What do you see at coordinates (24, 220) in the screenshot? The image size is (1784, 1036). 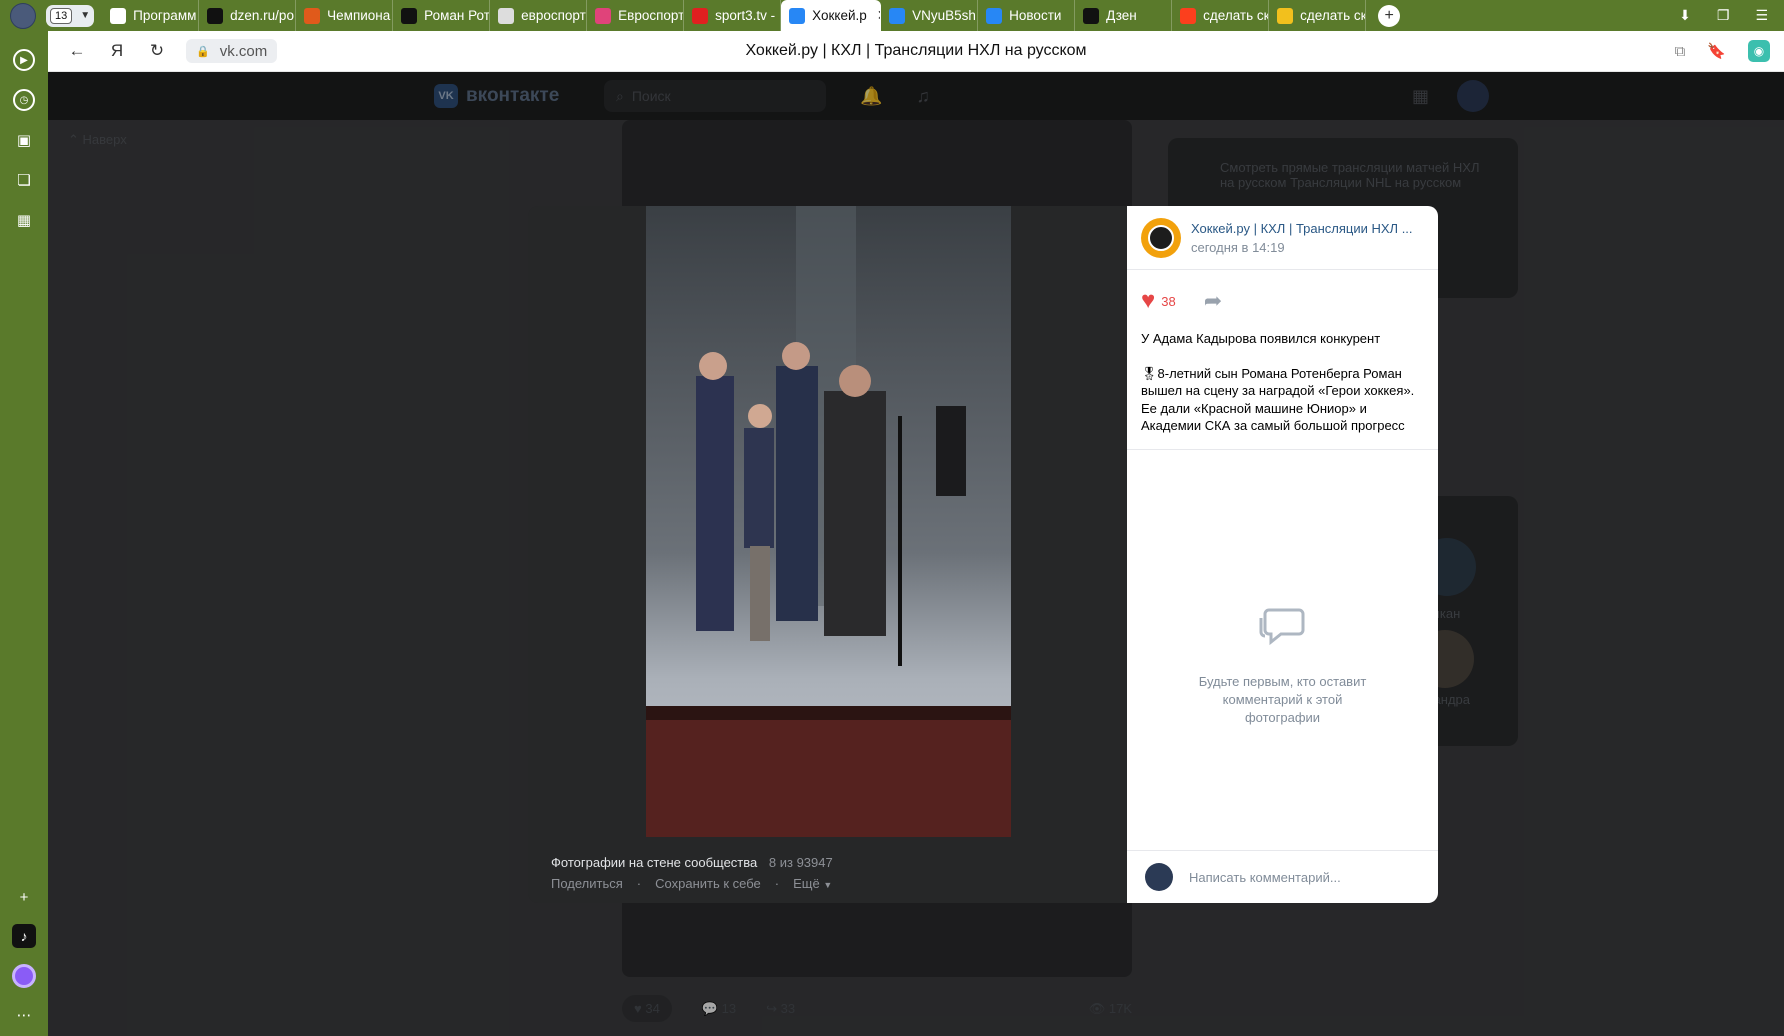 I see `apps-grid-icon: ▦` at bounding box center [24, 220].